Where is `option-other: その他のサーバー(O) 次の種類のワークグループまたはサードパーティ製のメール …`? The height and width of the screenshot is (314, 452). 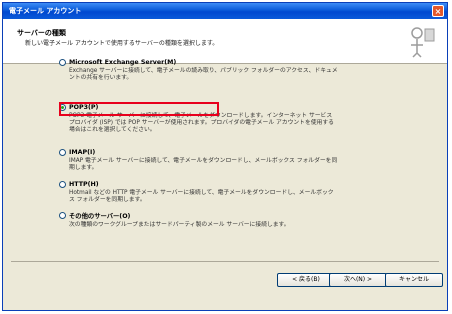
option-other: その他のサーバー(O) 次の種類のワークグループまたはサードパーティ製のメール … is located at coordinates (199, 220).